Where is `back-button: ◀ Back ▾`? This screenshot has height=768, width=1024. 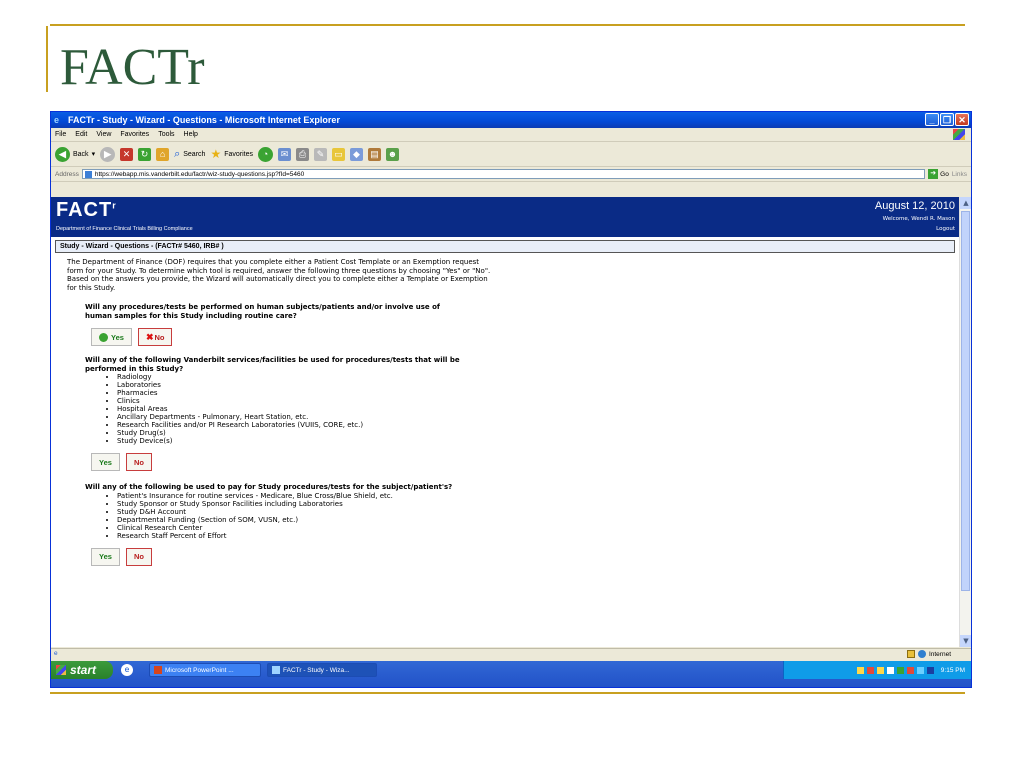 back-button: ◀ Back ▾ is located at coordinates (75, 154).